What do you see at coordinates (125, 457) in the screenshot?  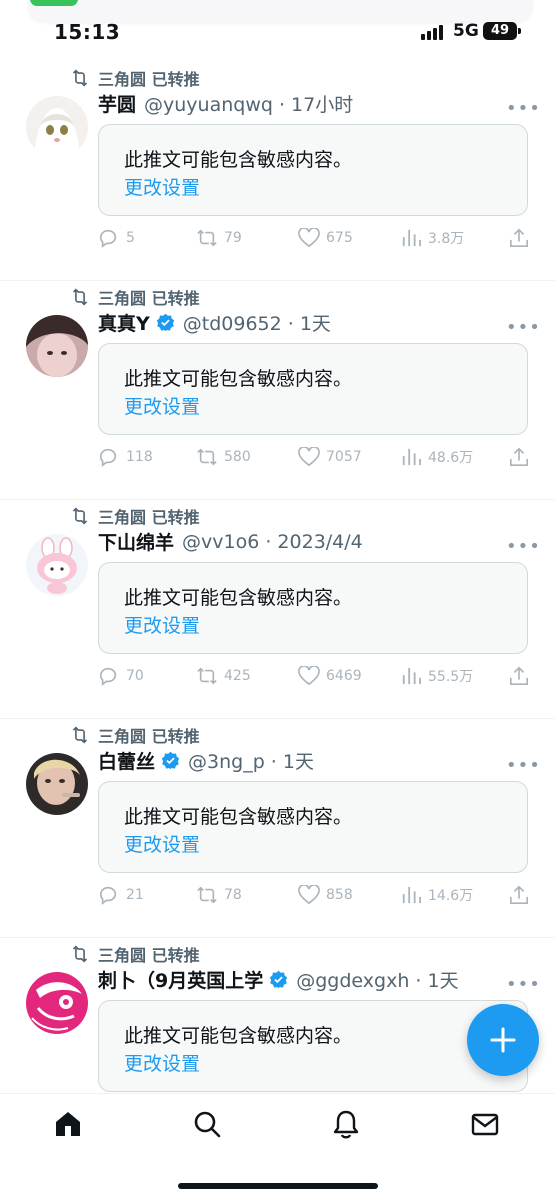 I see `reply-button: 118` at bounding box center [125, 457].